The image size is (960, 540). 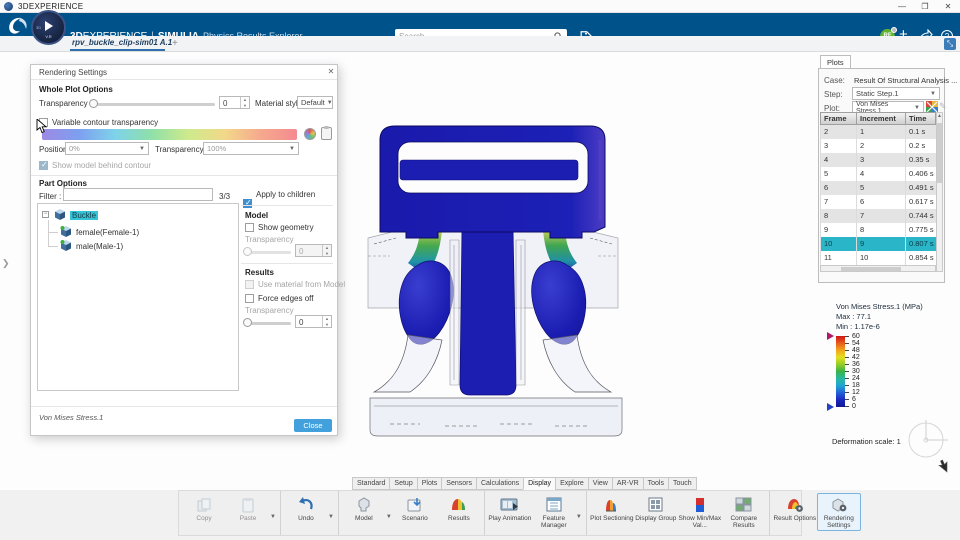 What do you see at coordinates (175, 43) in the screenshot?
I see `new-tab-button: +` at bounding box center [175, 43].